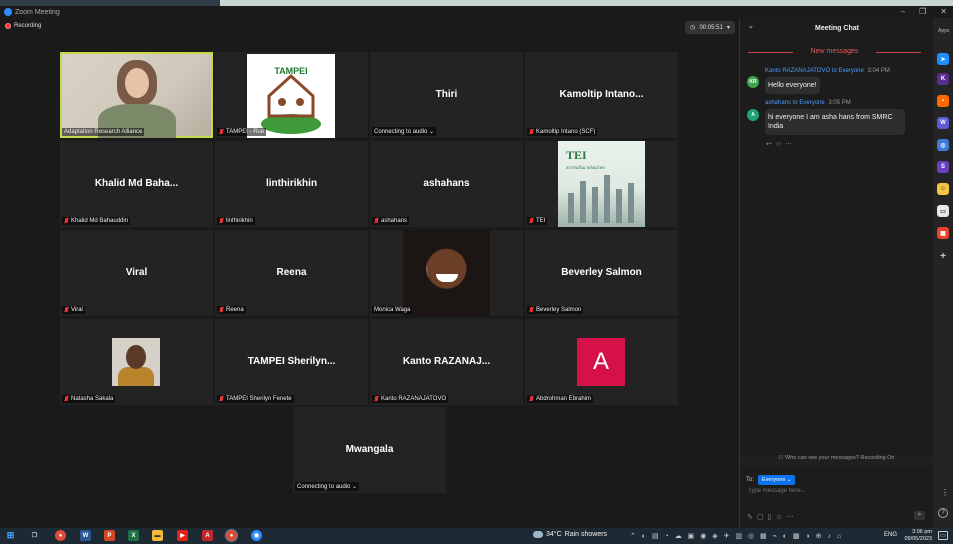 The width and height of the screenshot is (953, 544). I want to click on apps-label: Apps, so click(944, 31).